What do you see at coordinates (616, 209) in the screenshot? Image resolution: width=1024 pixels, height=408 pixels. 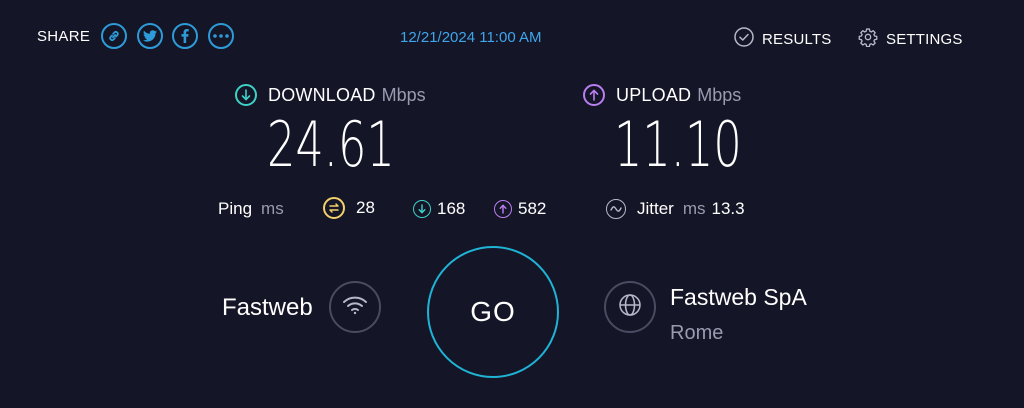 I see `jitter-wave-icon` at bounding box center [616, 209].